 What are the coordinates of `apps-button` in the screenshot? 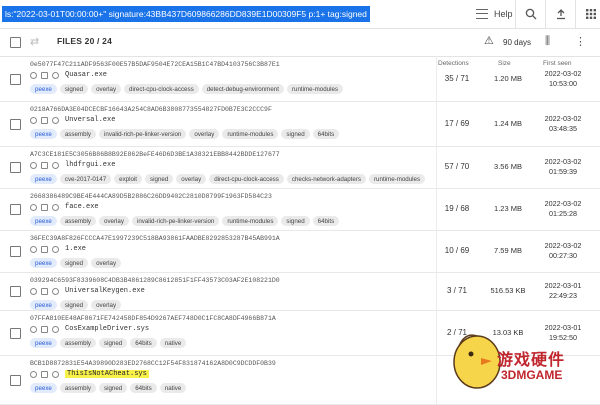 It's located at (587, 14).